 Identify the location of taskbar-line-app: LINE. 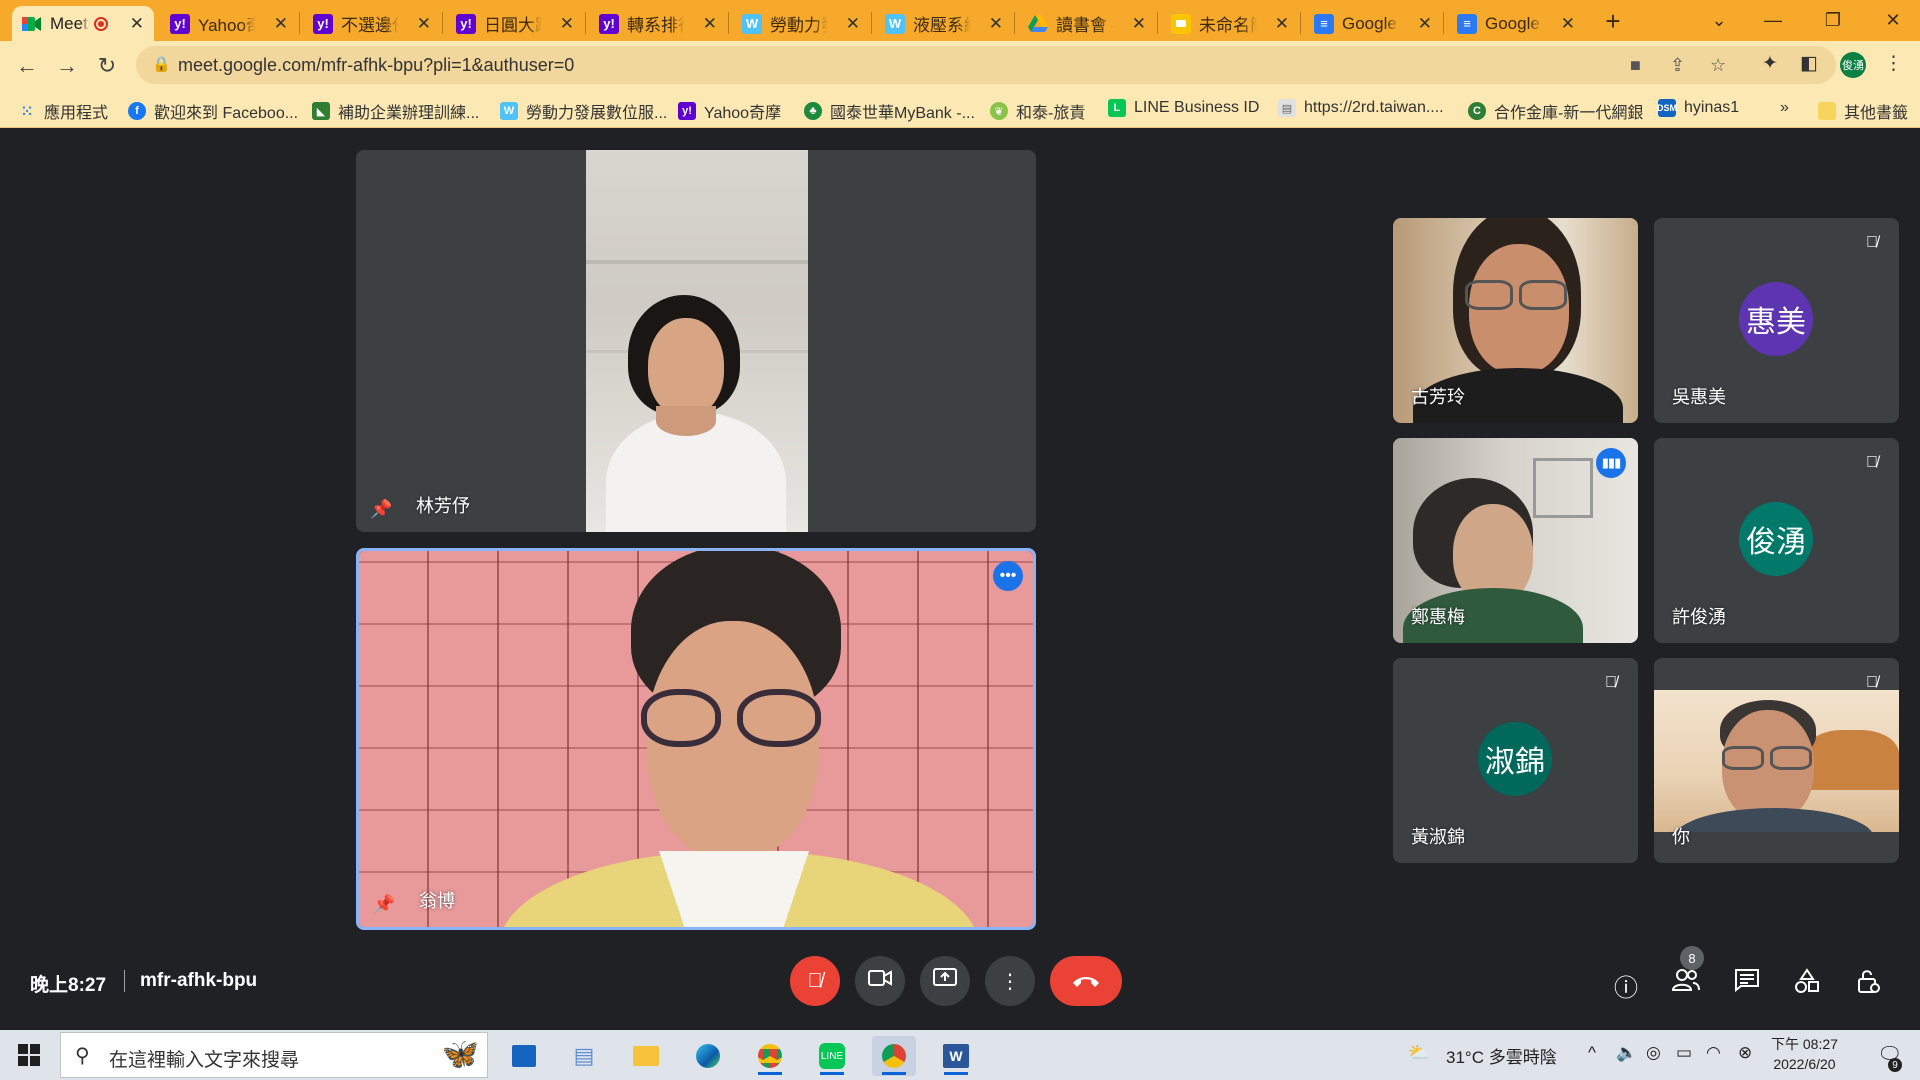
(832, 1056).